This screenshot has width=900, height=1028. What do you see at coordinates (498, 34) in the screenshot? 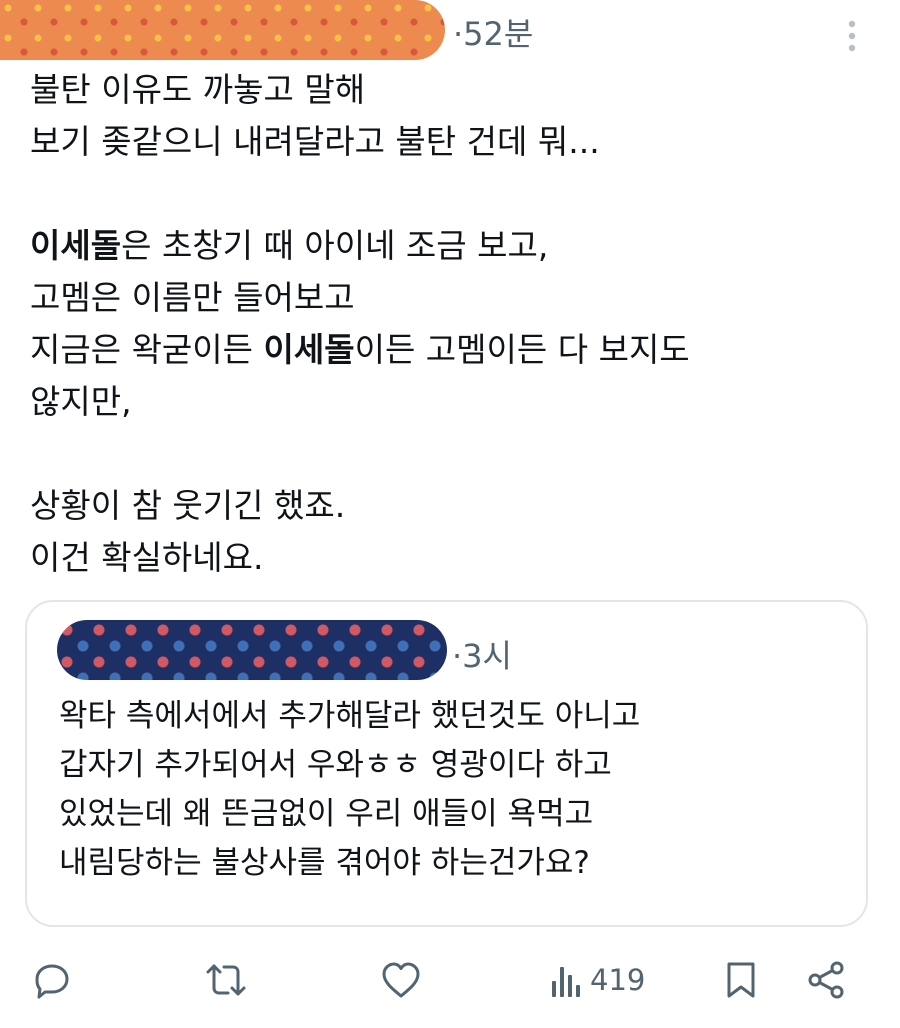
I see `tweet-timestamp: 52분` at bounding box center [498, 34].